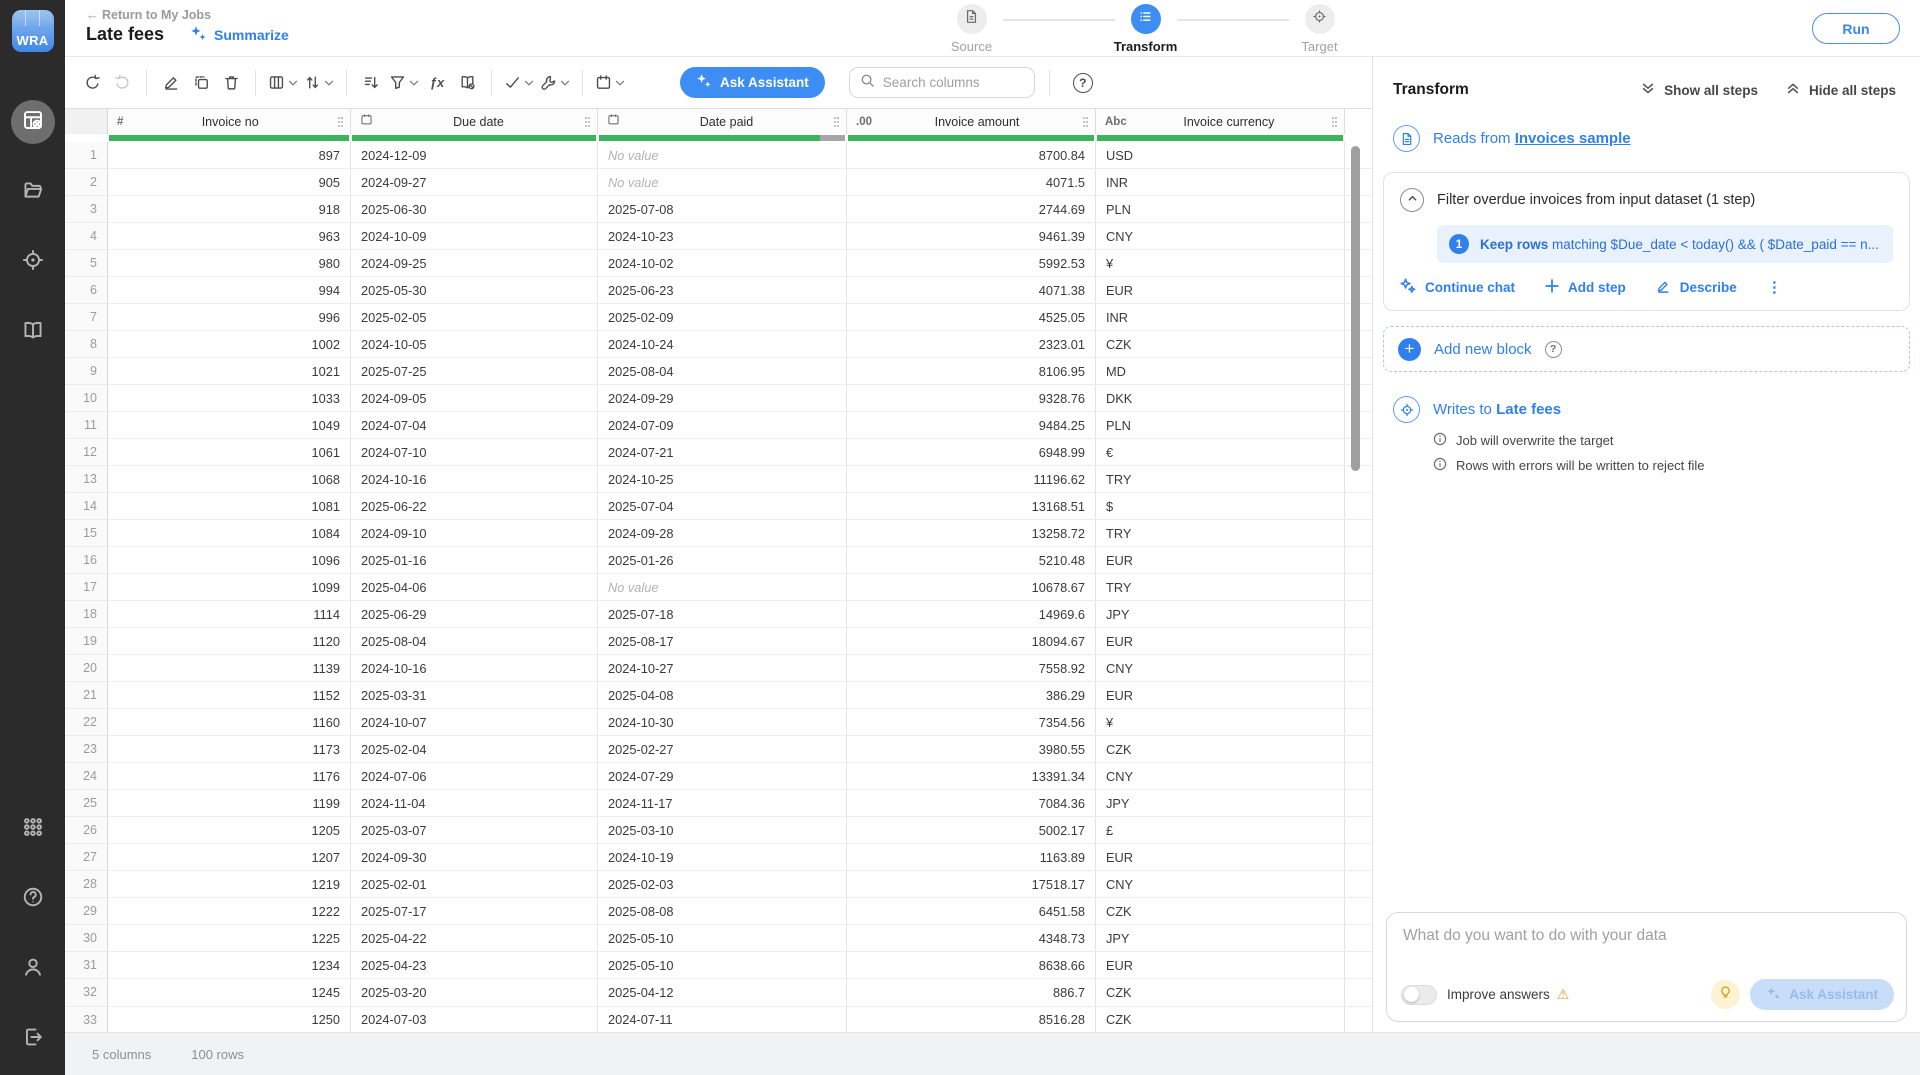 This screenshot has height=1075, width=1920. What do you see at coordinates (1220, 803) in the screenshot?
I see `cell: JPY` at bounding box center [1220, 803].